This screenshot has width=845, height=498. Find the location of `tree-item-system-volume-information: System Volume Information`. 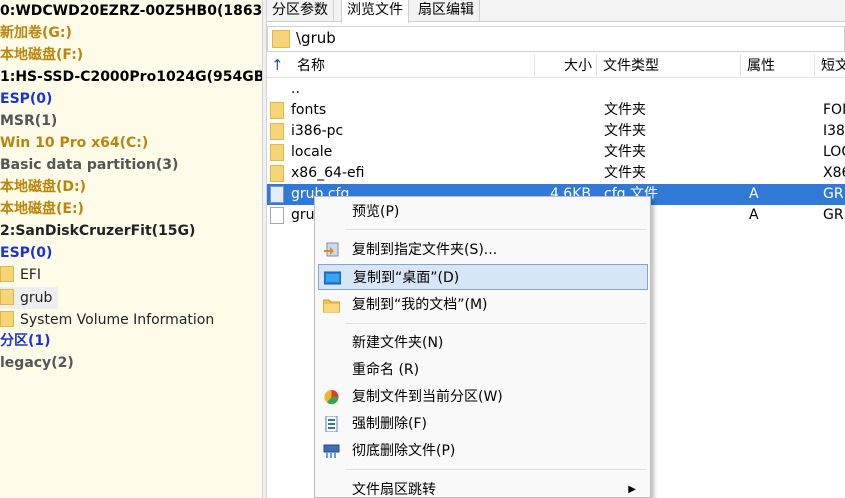

tree-item-system-volume-information: System Volume Information is located at coordinates (107, 320).